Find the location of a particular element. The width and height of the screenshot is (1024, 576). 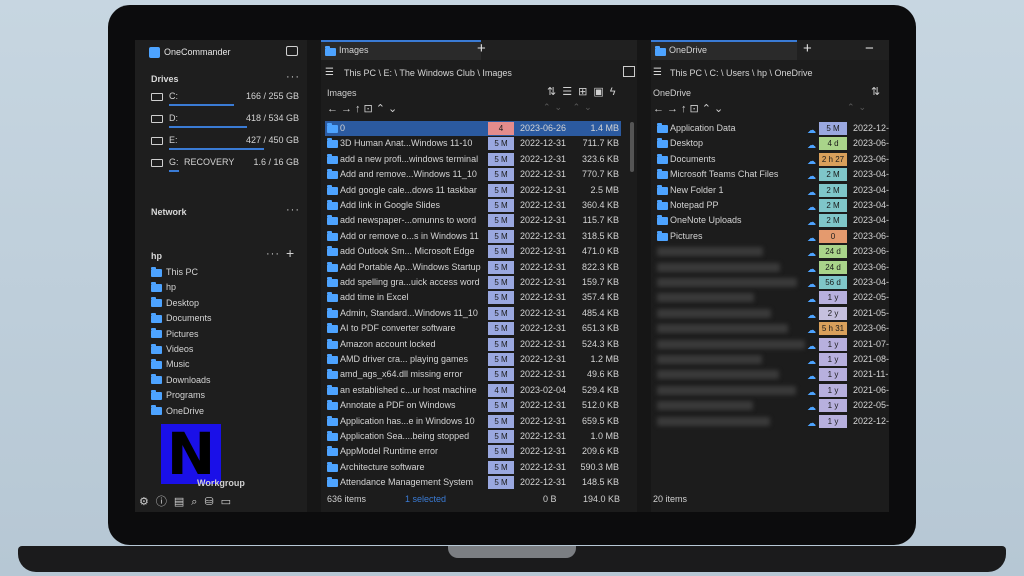

clipboard-icon: ▣ is located at coordinates (601, 92).